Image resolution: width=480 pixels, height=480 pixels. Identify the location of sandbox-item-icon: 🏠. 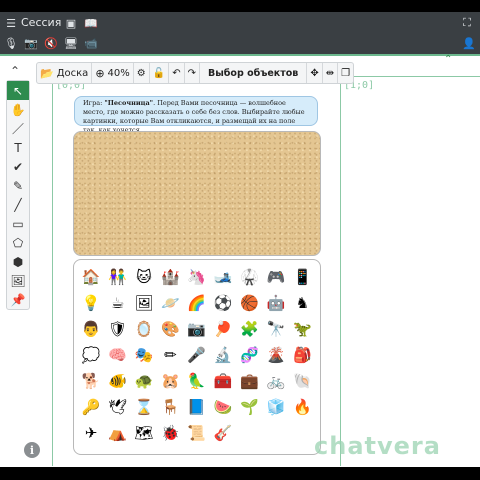
(91, 277).